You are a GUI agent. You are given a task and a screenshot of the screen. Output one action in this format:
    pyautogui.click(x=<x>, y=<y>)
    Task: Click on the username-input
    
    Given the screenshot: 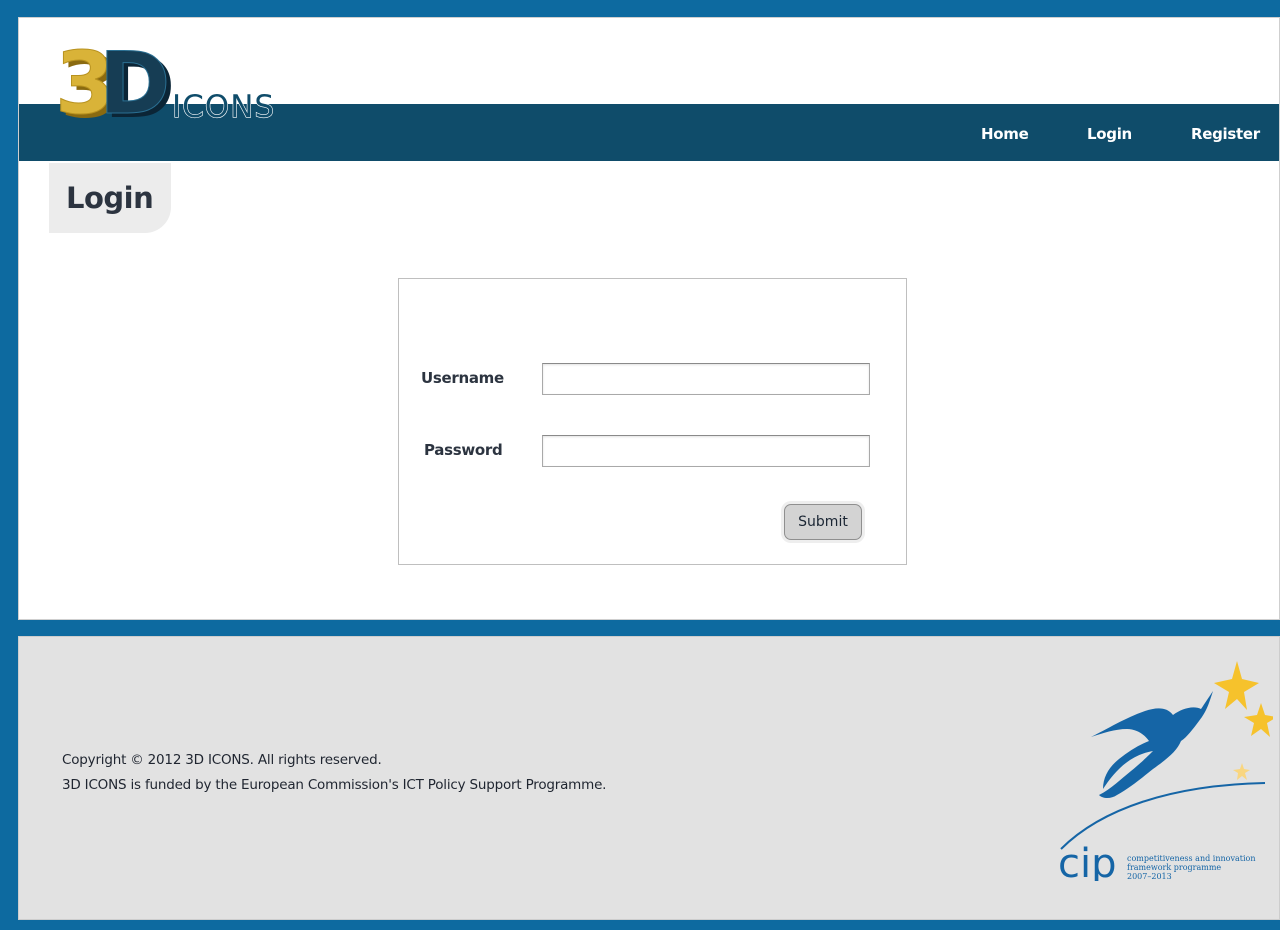 What is the action you would take?
    pyautogui.click(x=706, y=379)
    